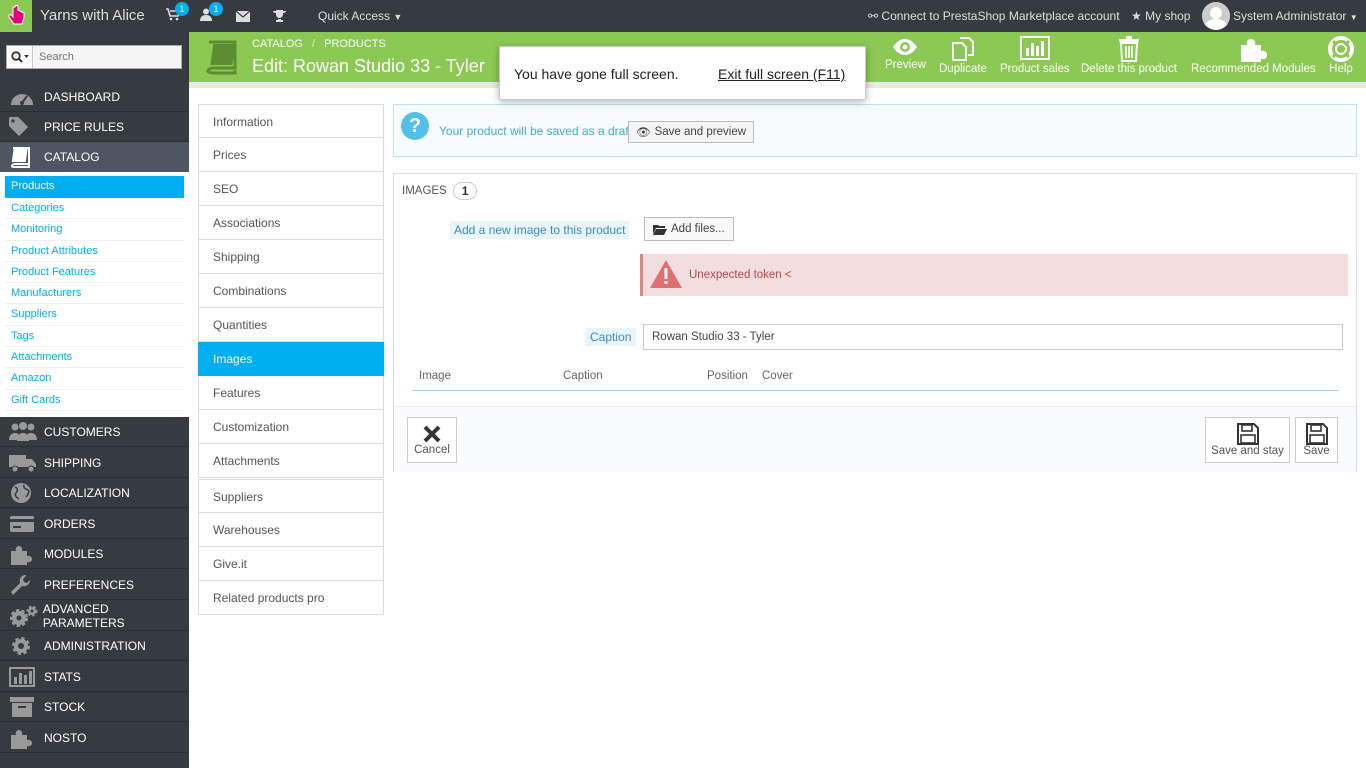  I want to click on sidebar-item-administration: ADMINISTRATION, so click(94, 646).